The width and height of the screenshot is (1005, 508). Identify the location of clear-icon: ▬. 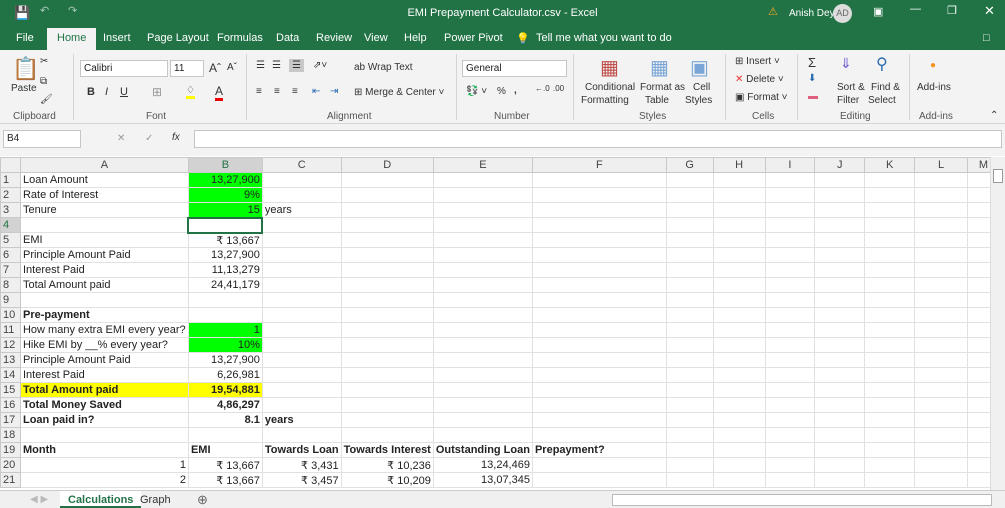
(813, 96).